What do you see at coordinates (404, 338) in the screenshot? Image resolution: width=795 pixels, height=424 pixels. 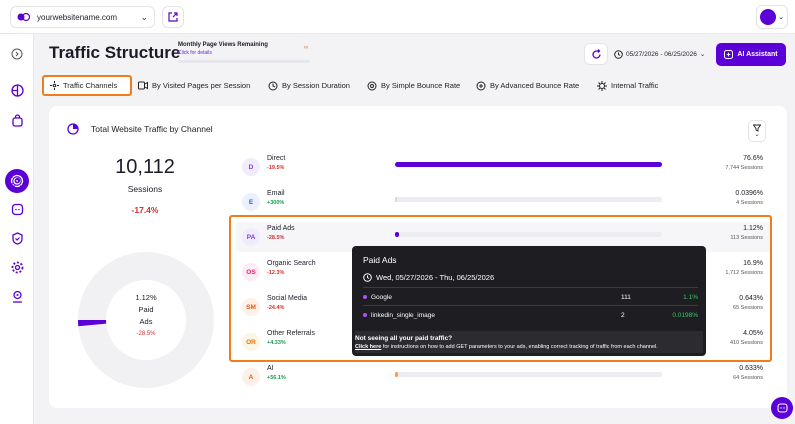 I see `tooltip-footer-question: Not seeing all your paid traffic?` at bounding box center [404, 338].